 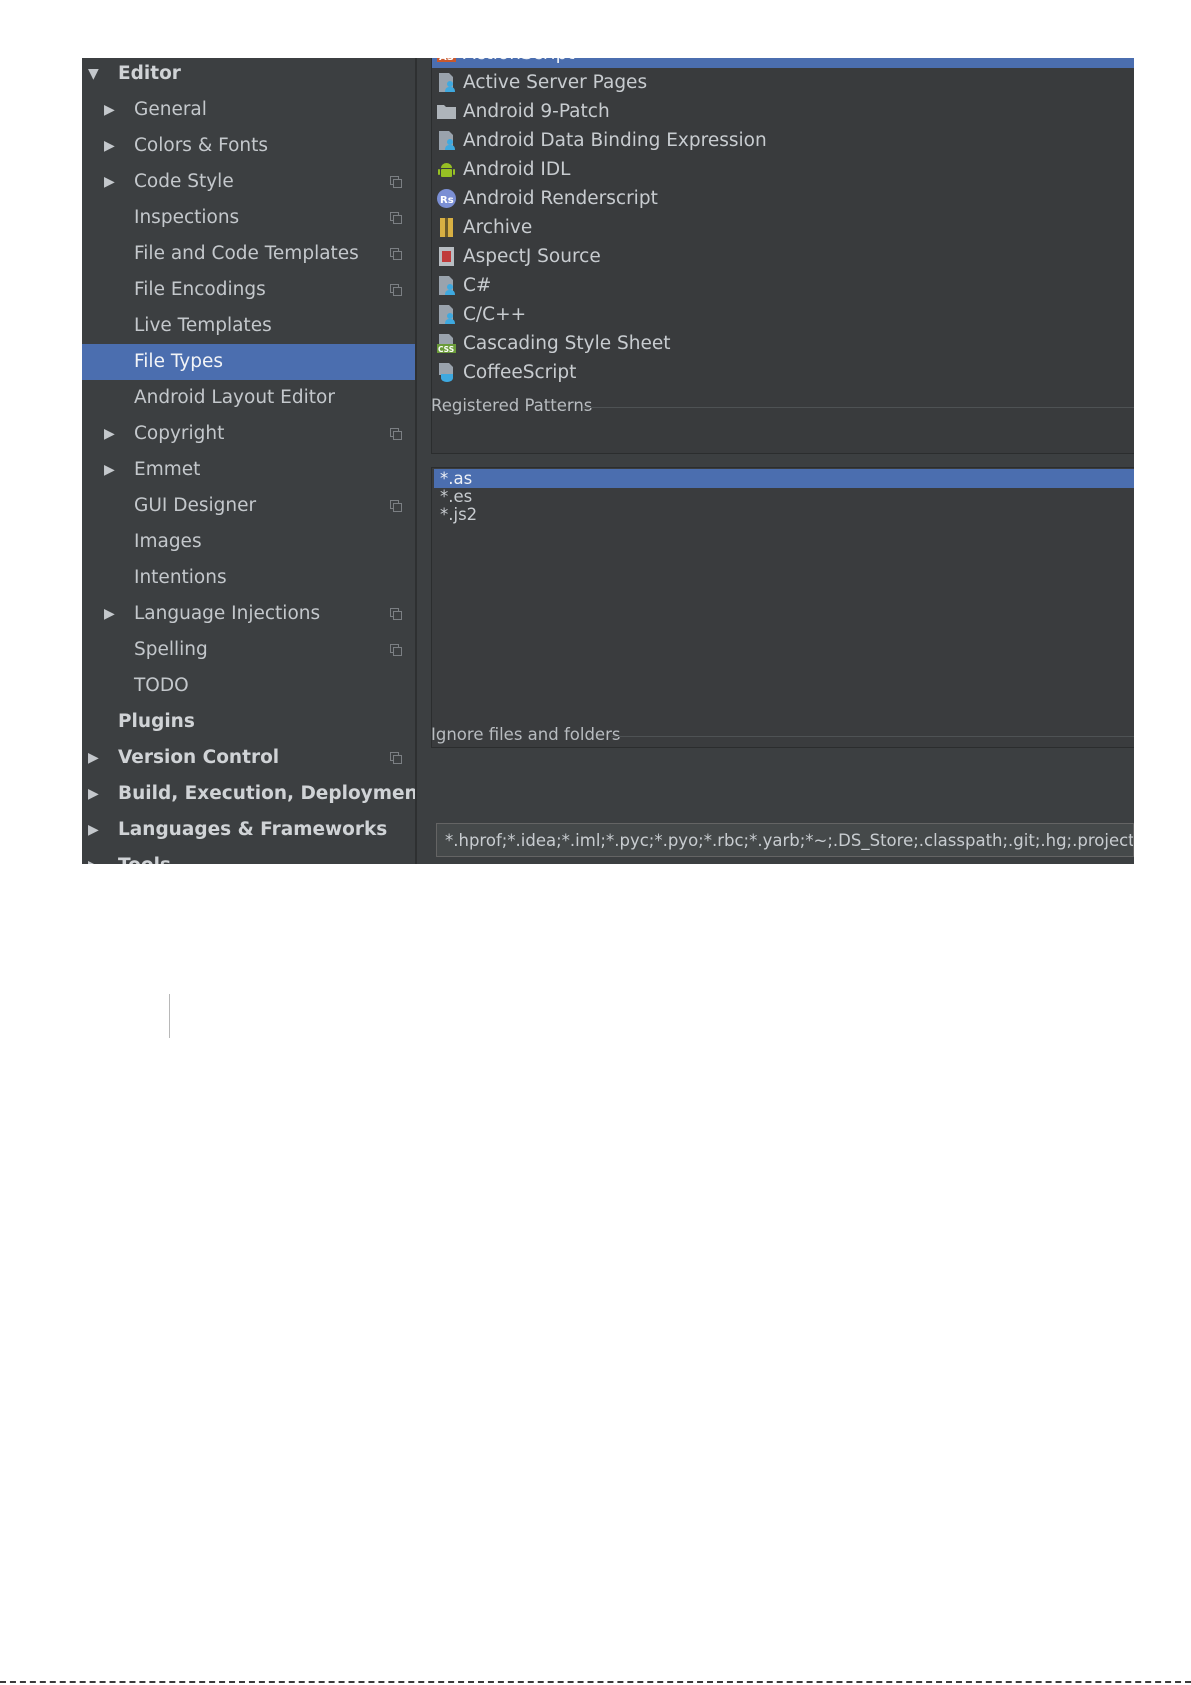 I want to click on ignore-files-title: Ignore files and folders, so click(x=526, y=734).